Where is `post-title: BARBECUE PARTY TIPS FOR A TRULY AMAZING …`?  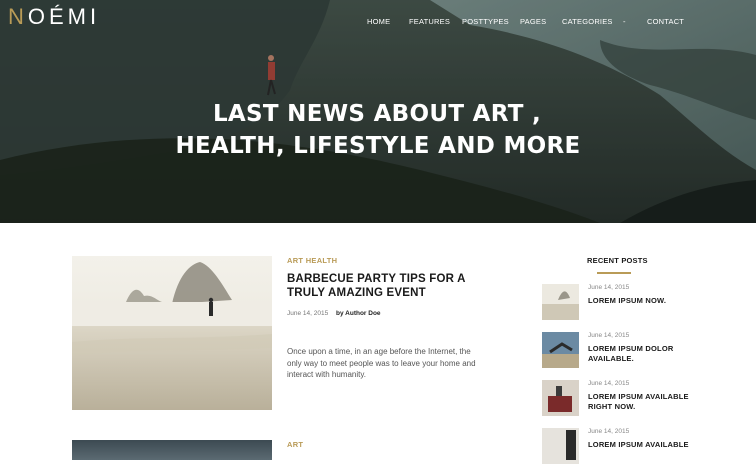 post-title: BARBECUE PARTY TIPS FOR A TRULY AMAZING … is located at coordinates (392, 286).